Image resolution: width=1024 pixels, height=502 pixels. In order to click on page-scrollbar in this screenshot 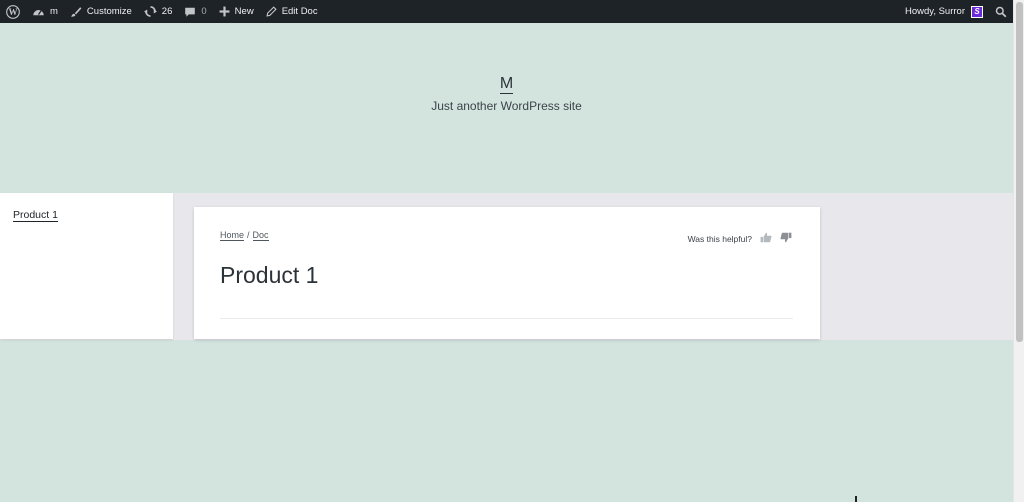, I will do `click(1018, 251)`.